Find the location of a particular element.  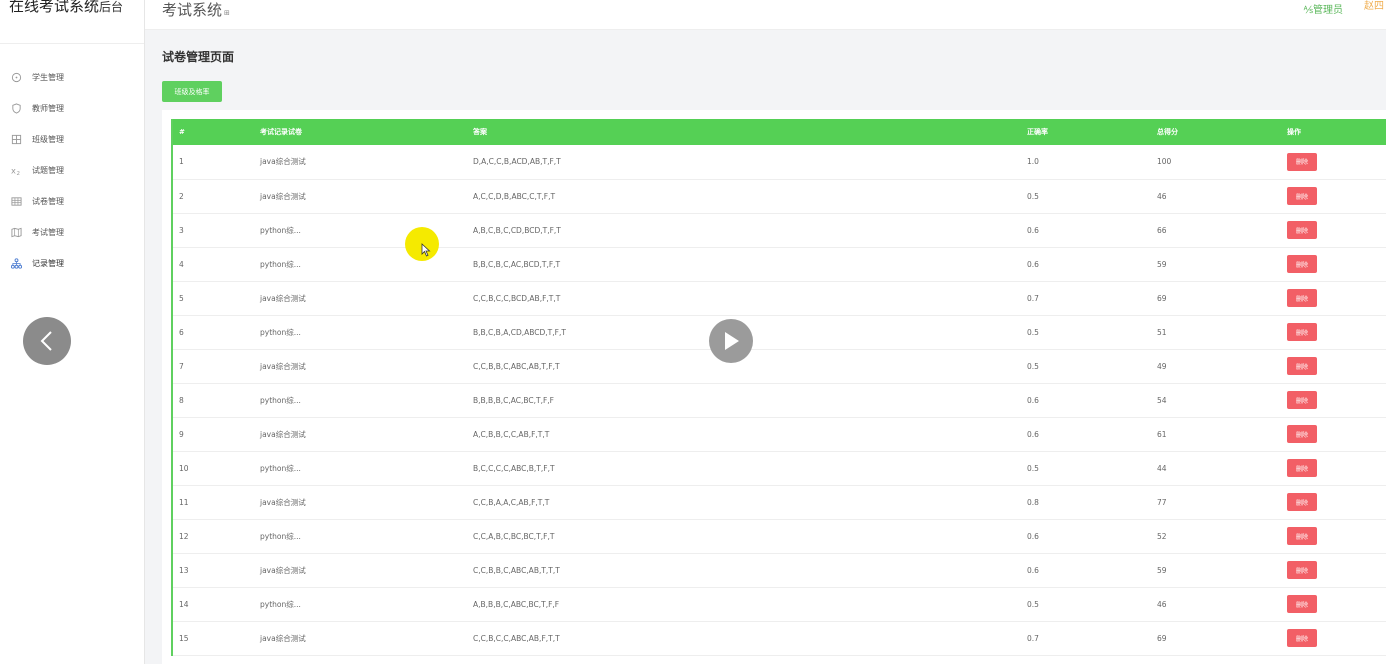

play-icon is located at coordinates (732, 341).